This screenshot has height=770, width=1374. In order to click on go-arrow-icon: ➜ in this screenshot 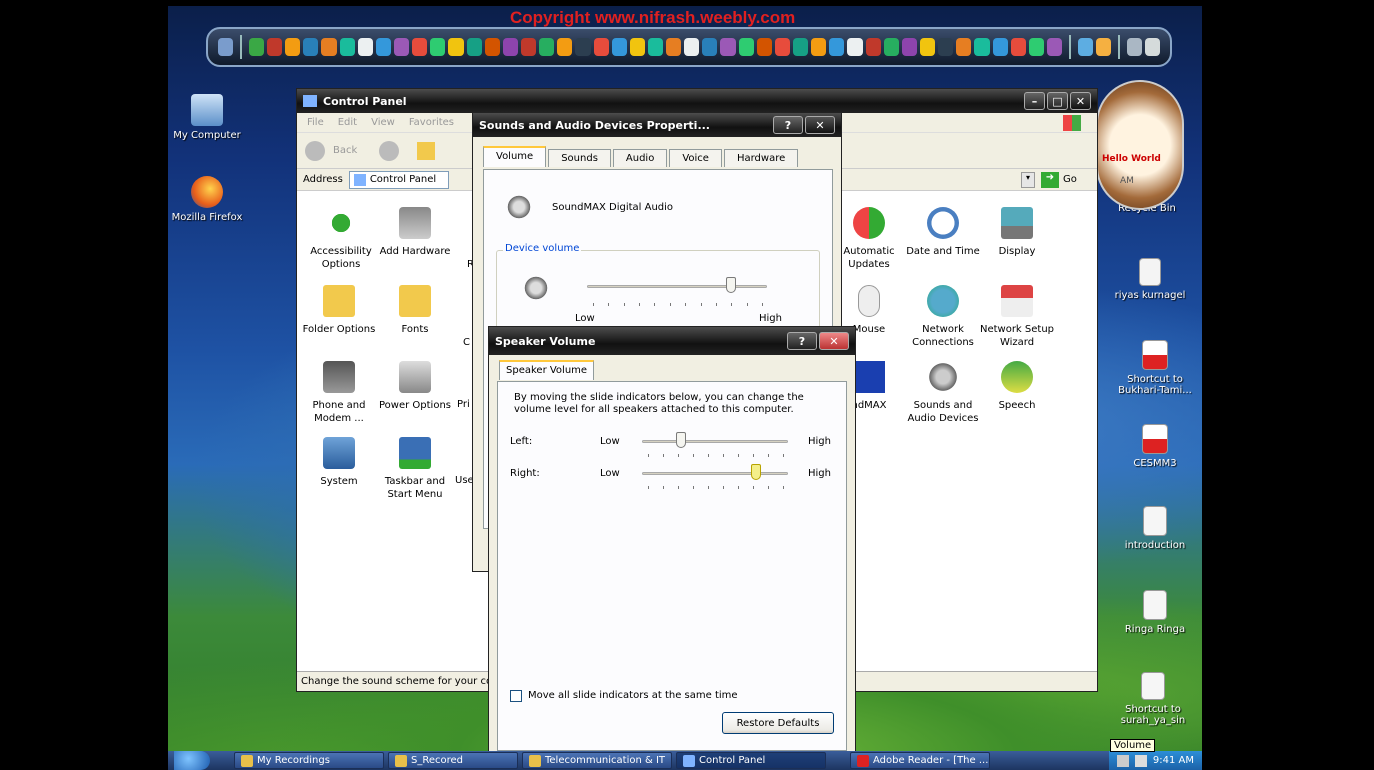, I will do `click(1050, 179)`.